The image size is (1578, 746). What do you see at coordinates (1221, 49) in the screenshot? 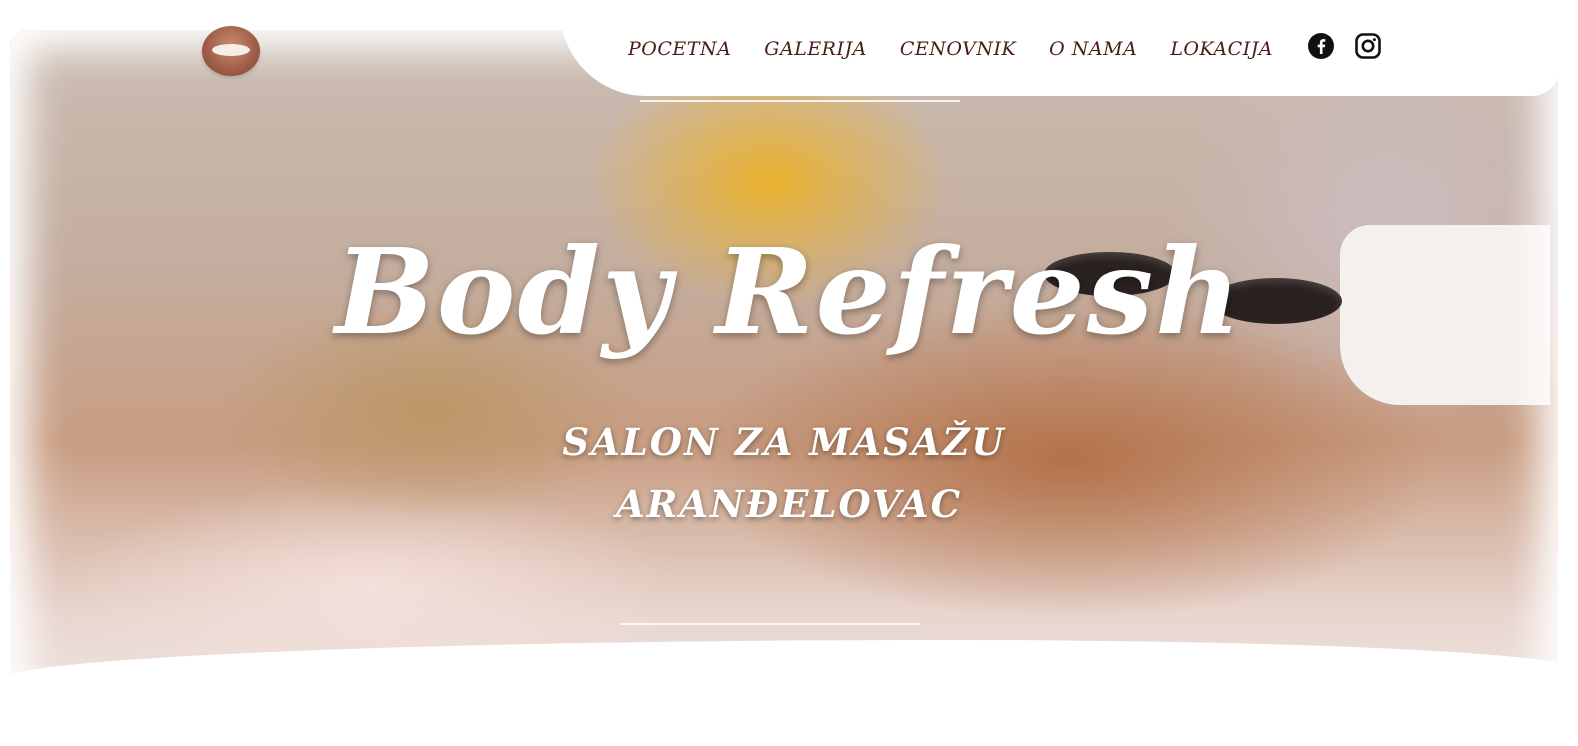
I see `nav-item-lokacija: LOKACIJA` at bounding box center [1221, 49].